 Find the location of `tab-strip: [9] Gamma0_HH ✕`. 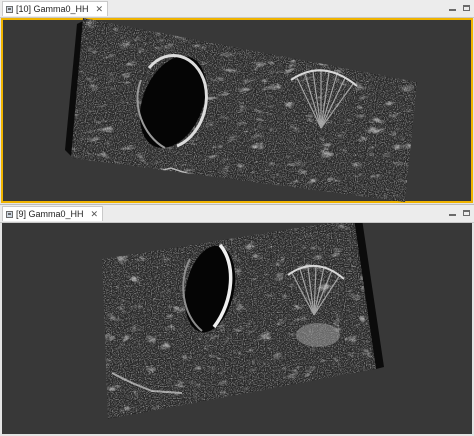

tab-strip: [9] Gamma0_HH ✕ is located at coordinates (237, 214).